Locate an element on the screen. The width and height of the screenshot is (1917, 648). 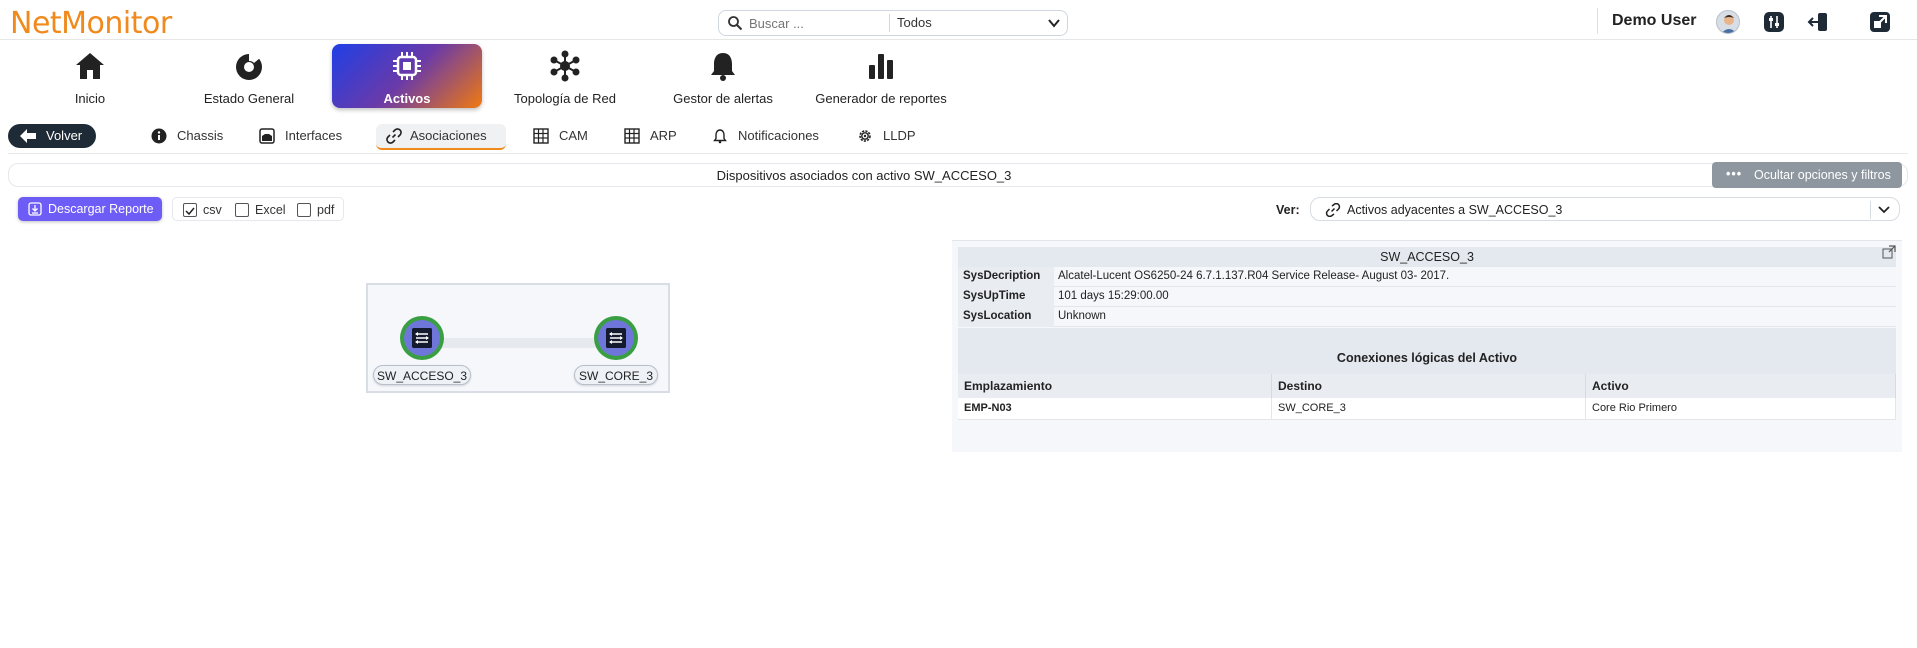
toggle-filters-button: ••• Ocultar opciones y filtros is located at coordinates (1807, 175).